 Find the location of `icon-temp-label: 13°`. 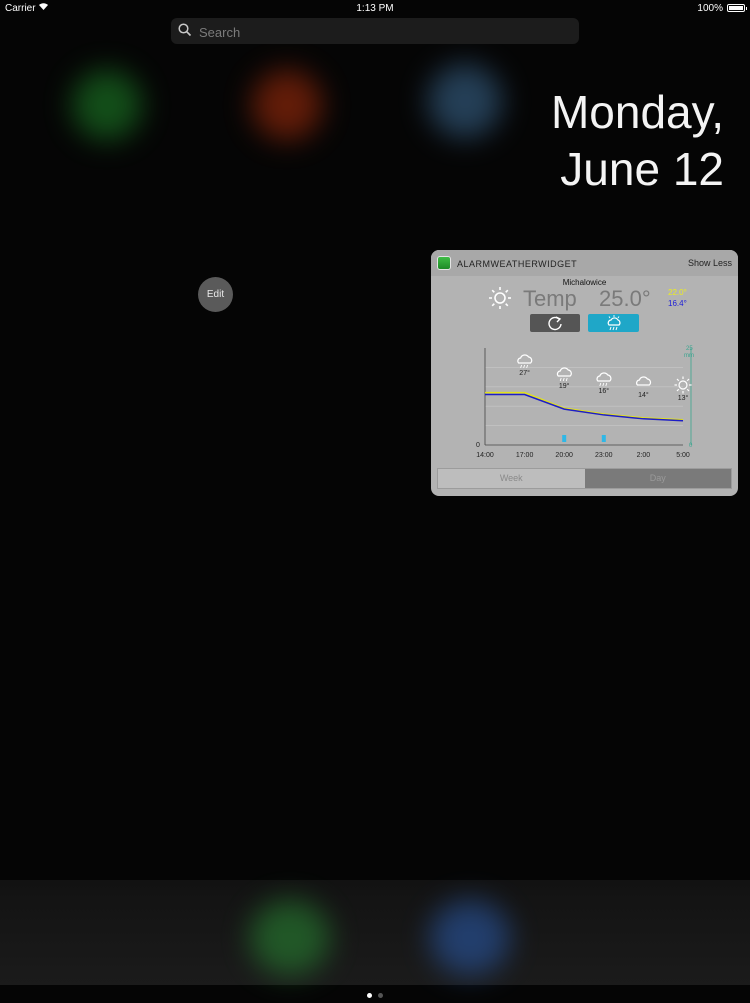

icon-temp-label: 13° is located at coordinates (683, 398).